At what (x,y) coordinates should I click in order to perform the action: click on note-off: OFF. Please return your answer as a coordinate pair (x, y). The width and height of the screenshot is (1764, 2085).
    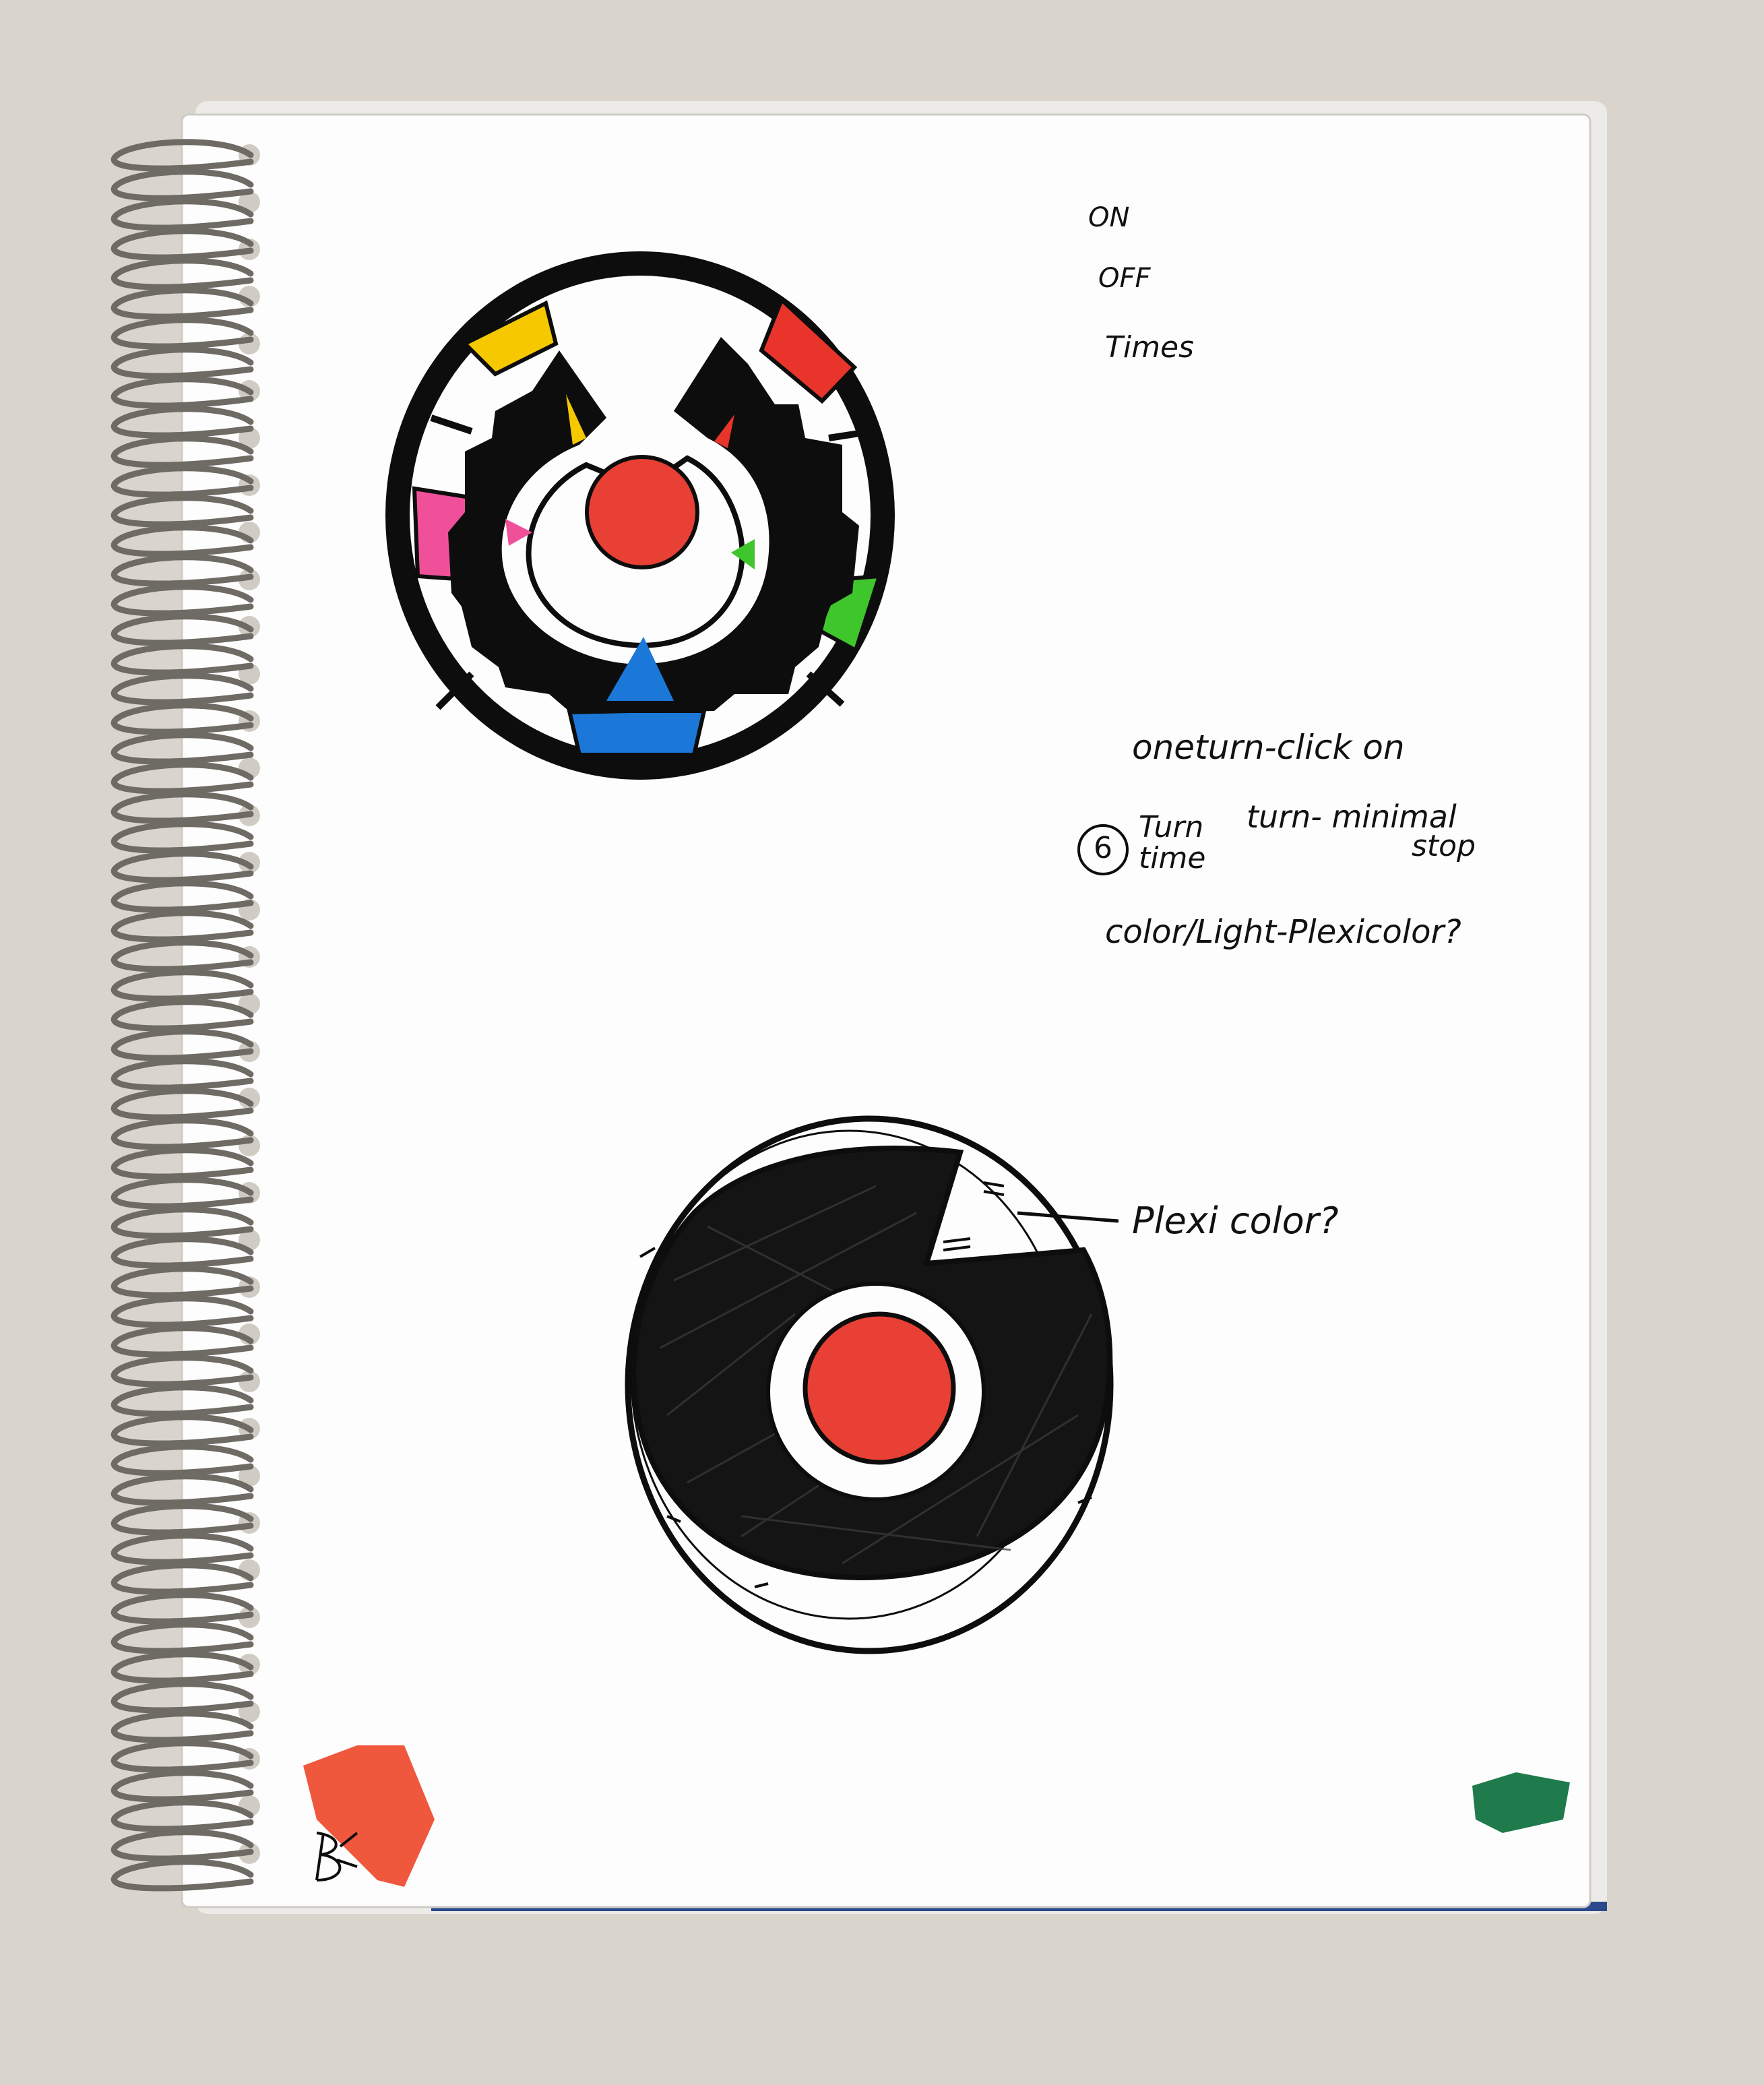
    Looking at the image, I should click on (1124, 278).